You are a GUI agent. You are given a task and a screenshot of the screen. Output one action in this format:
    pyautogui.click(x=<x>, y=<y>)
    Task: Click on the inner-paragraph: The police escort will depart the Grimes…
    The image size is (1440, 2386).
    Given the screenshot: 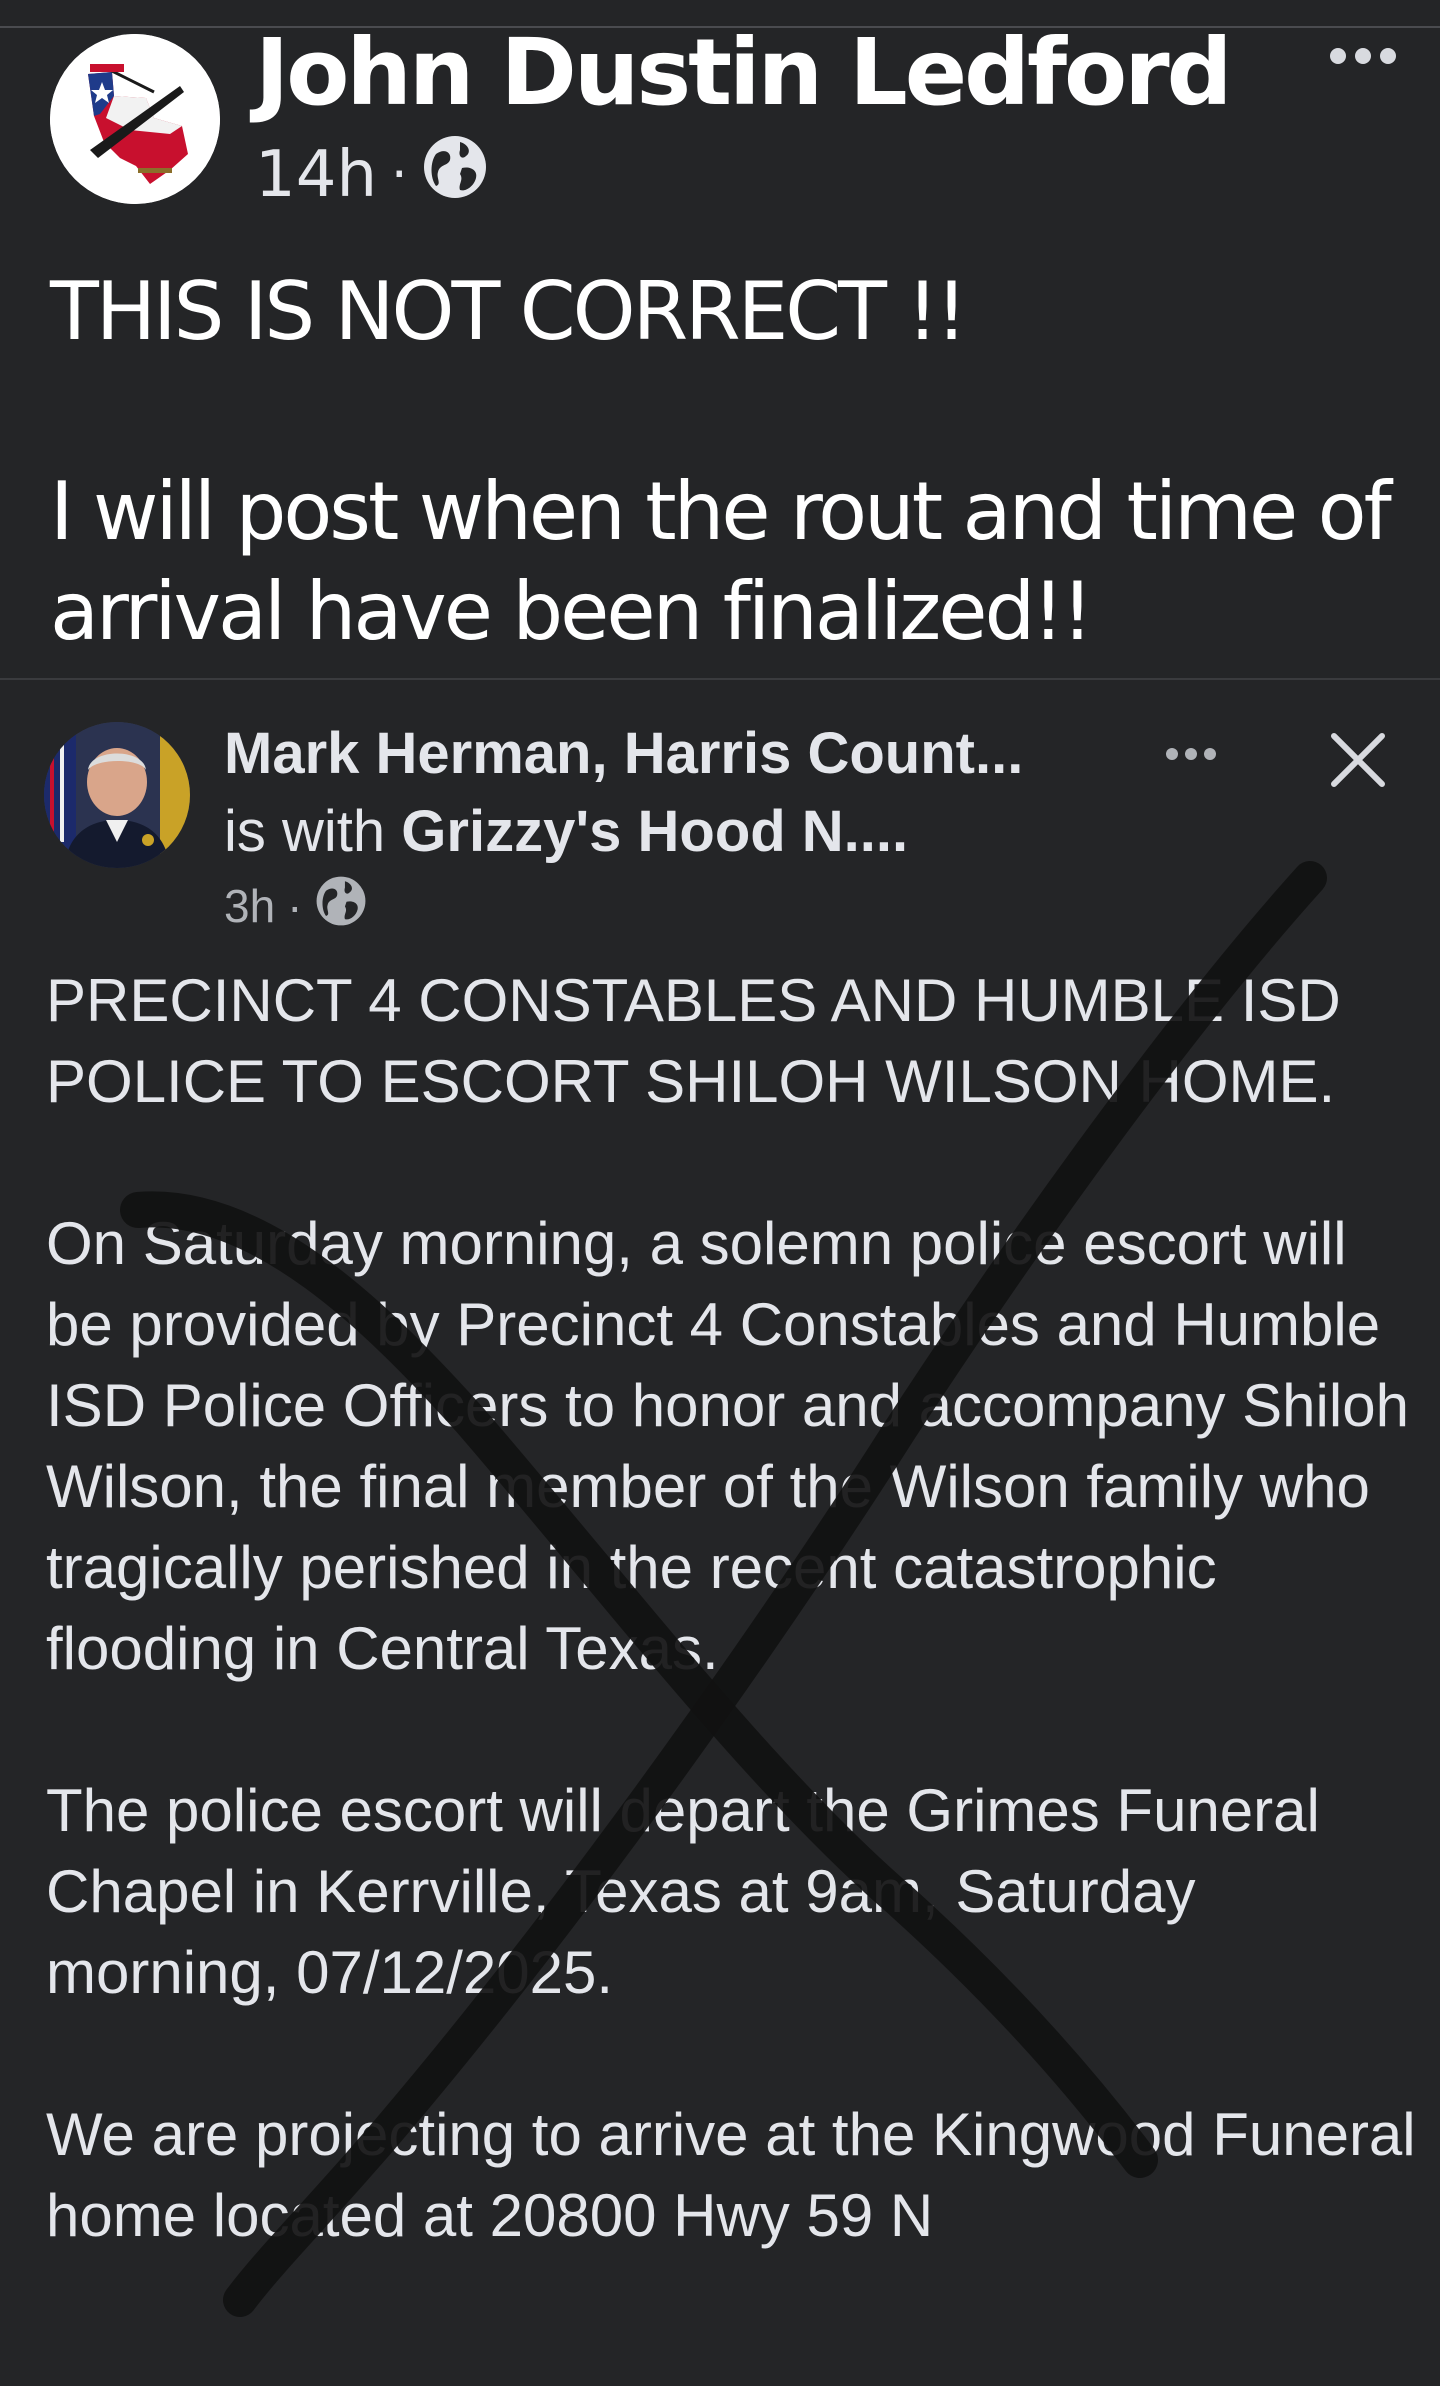 What is the action you would take?
    pyautogui.click(x=683, y=1891)
    